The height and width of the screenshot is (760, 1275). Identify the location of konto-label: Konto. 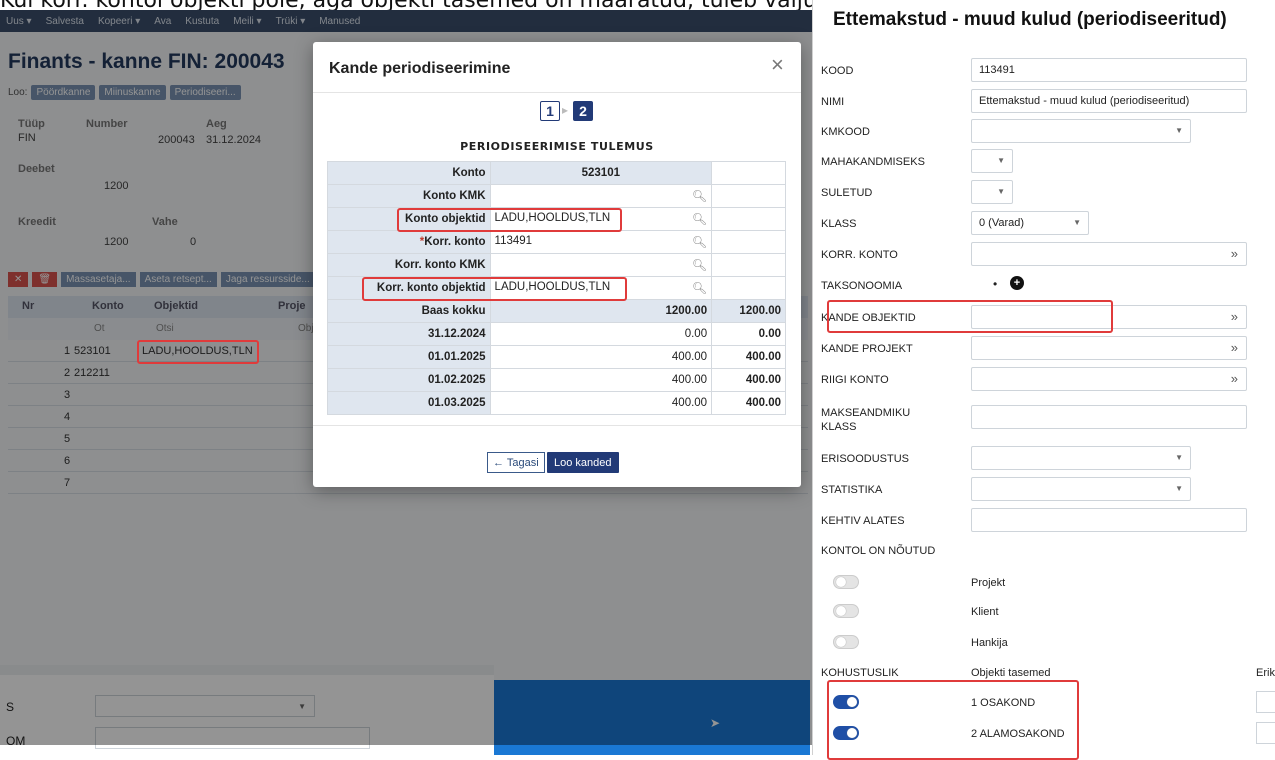
(409, 173).